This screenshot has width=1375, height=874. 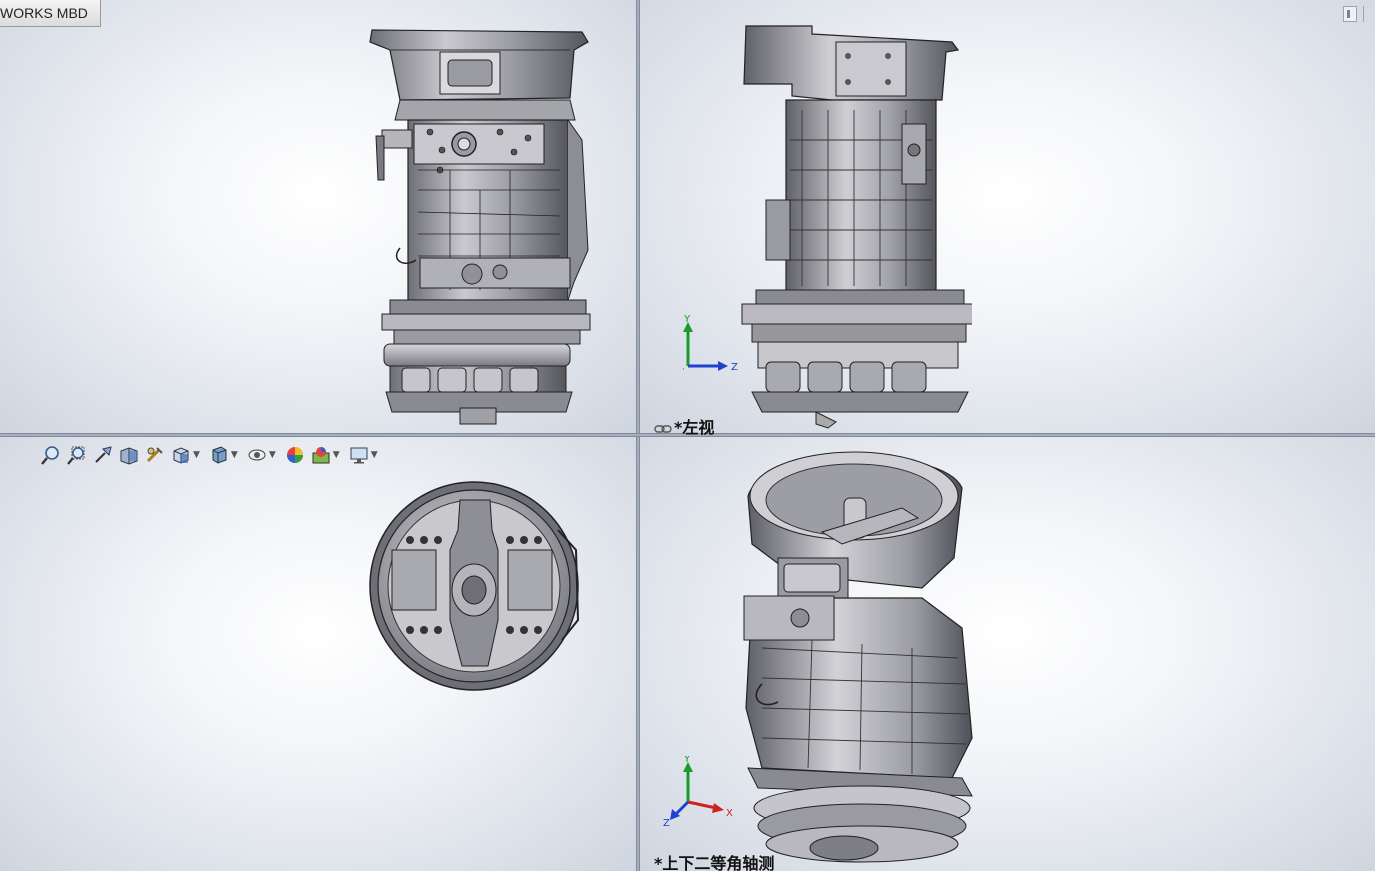 What do you see at coordinates (729, 813) in the screenshot?
I see `iso-triad-x-label: X` at bounding box center [729, 813].